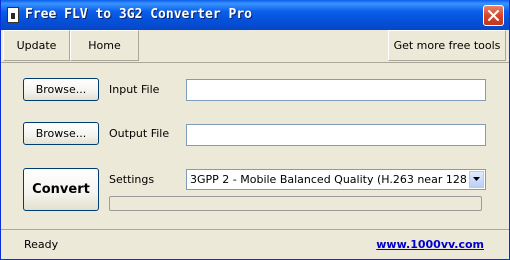 The image size is (510, 260). Describe the element at coordinates (36, 45) in the screenshot. I see `update-button: Update` at that location.